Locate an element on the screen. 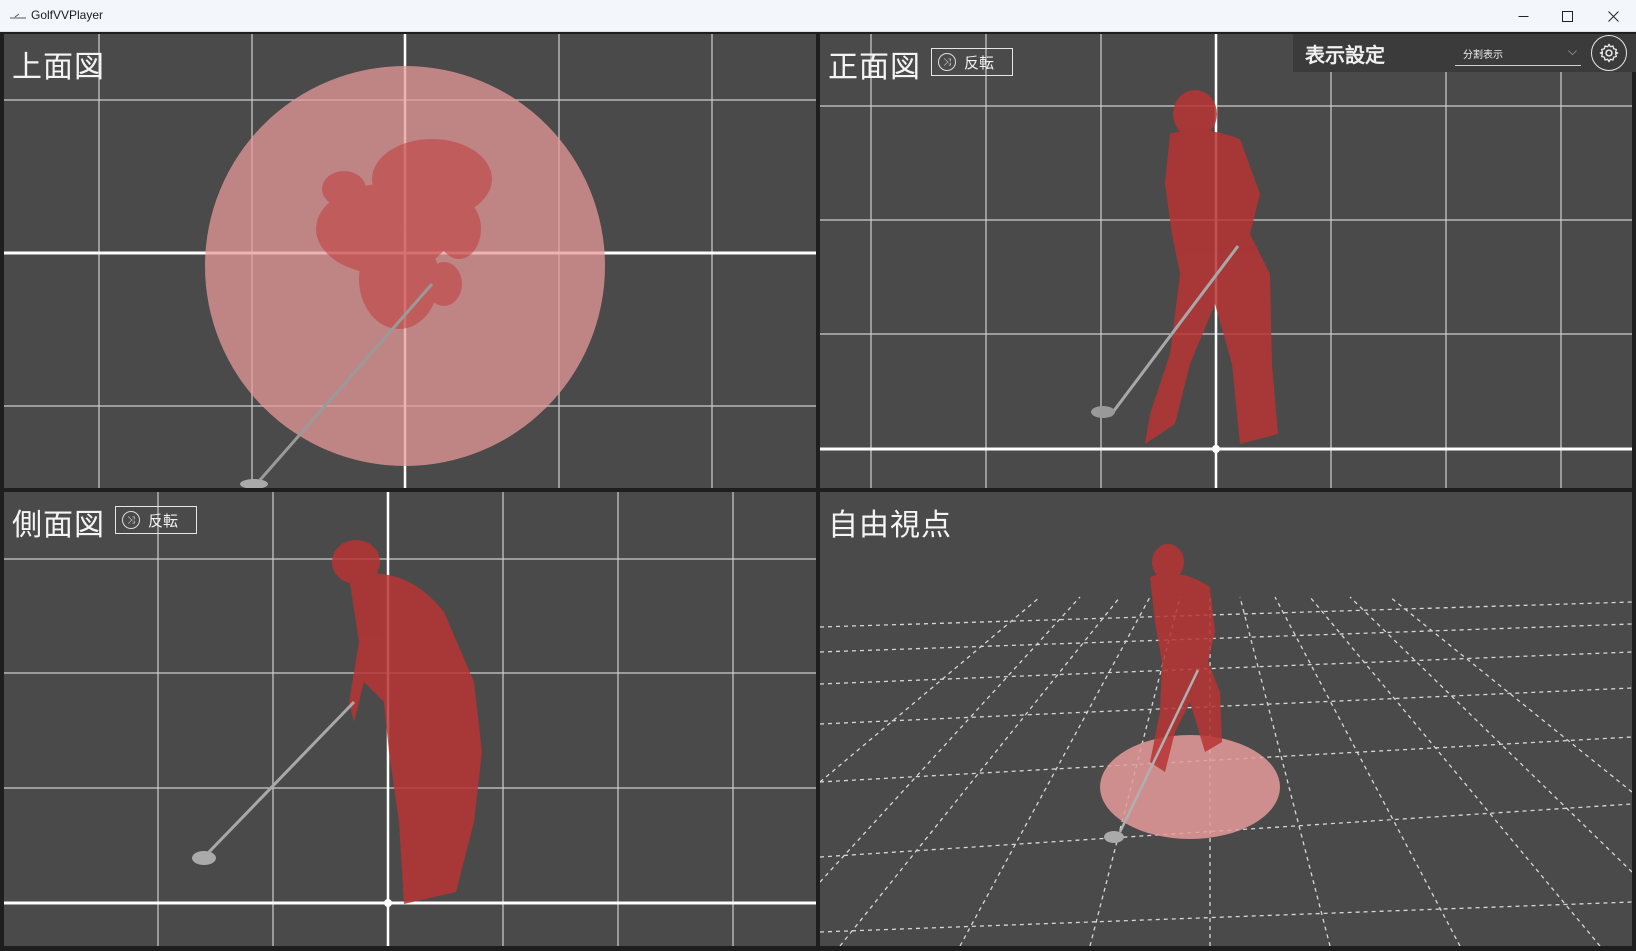 This screenshot has height=951, width=1636. close-button is located at coordinates (1613, 16).